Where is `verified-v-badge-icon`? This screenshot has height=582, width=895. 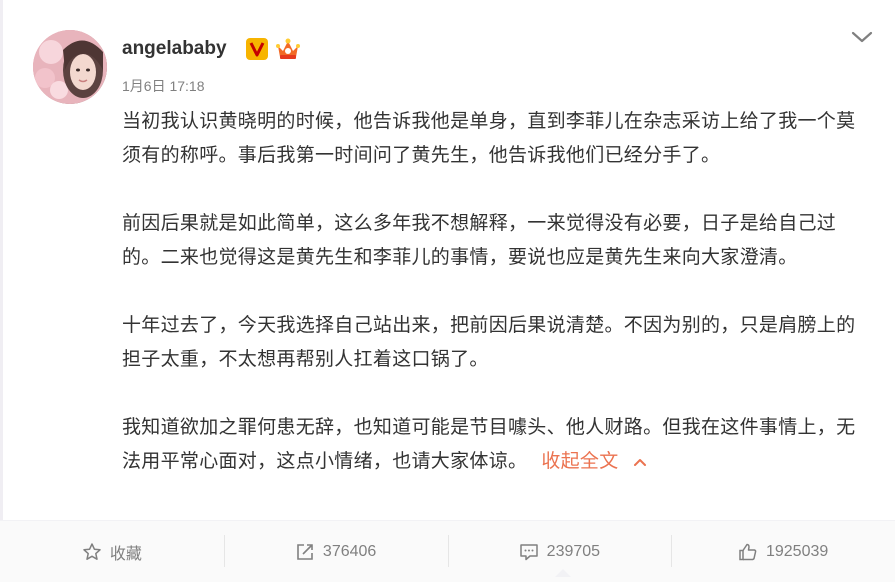
verified-v-badge-icon is located at coordinates (257, 49).